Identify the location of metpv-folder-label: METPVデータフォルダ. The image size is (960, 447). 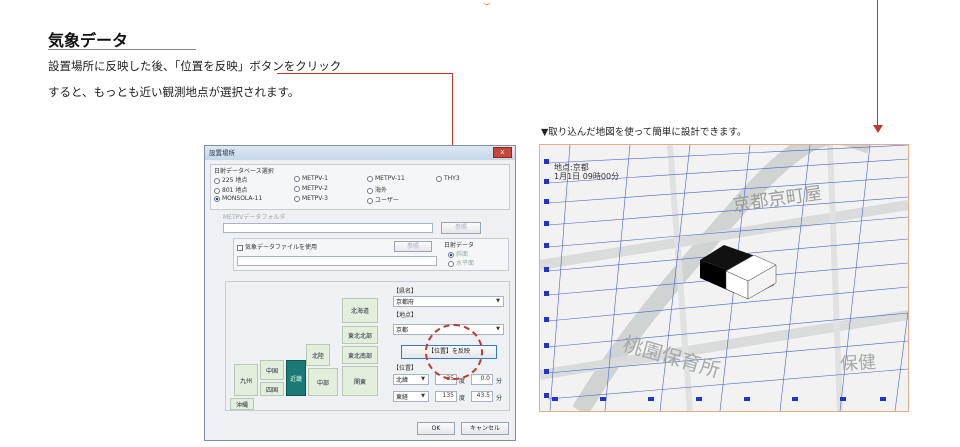
(254, 217).